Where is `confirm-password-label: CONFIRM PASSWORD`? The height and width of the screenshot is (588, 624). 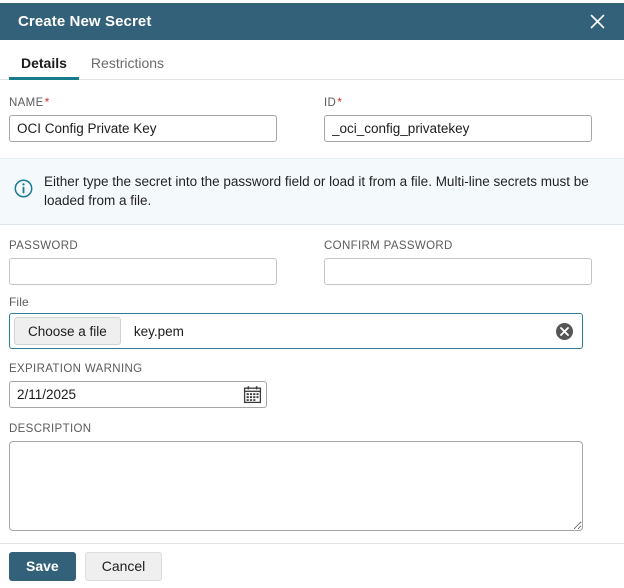 confirm-password-label: CONFIRM PASSWORD is located at coordinates (388, 246).